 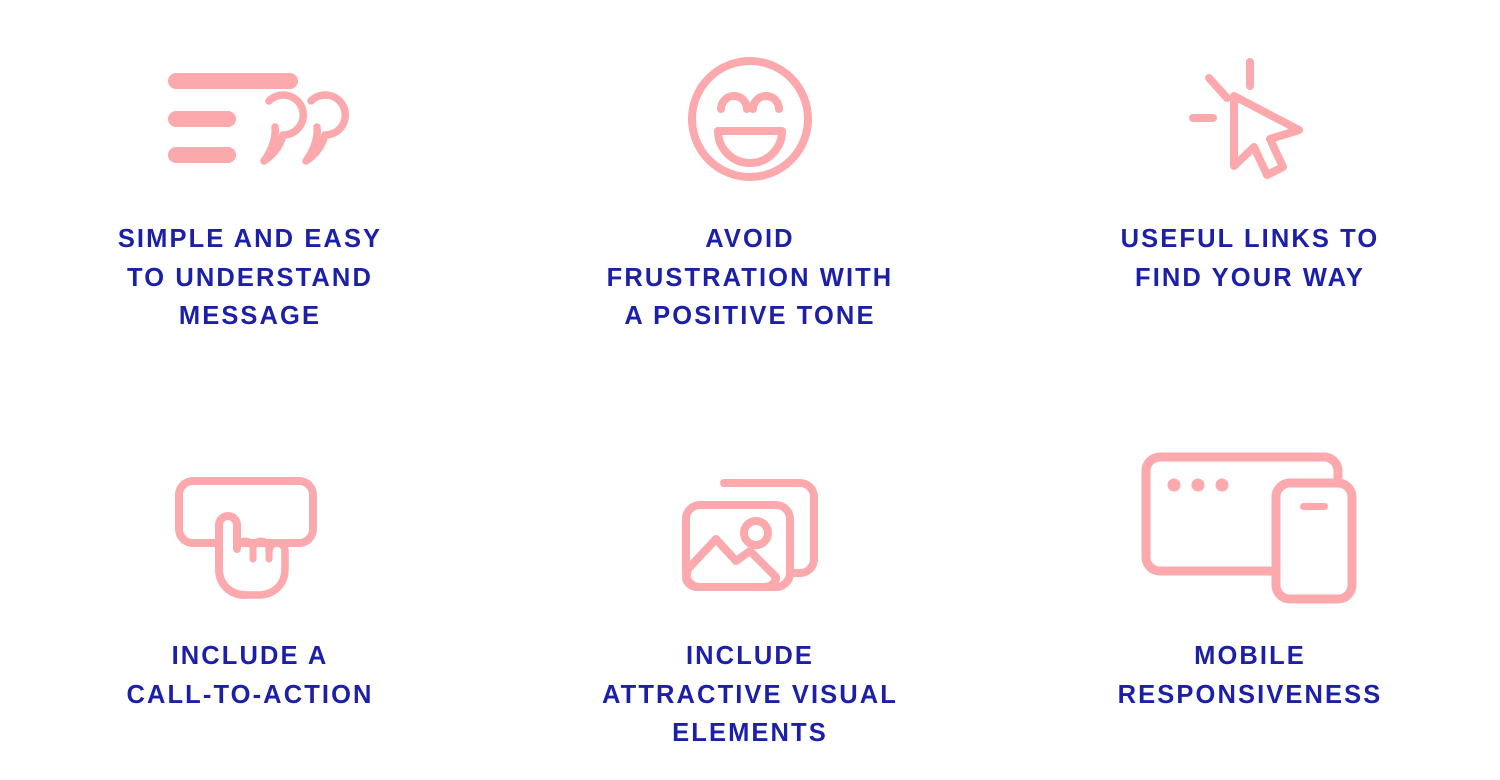 I want to click on feature-caption: SIMPLE AND EASY TO UNDERSTAND MESSAGE, so click(x=250, y=277).